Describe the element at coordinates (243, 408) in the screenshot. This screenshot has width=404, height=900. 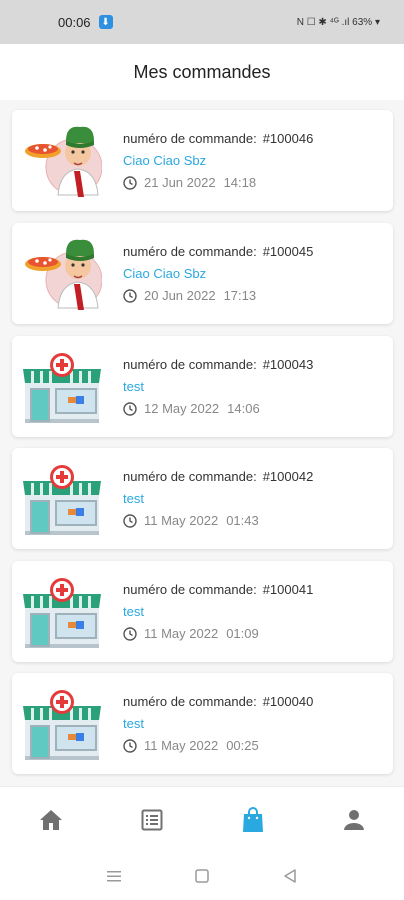
I see `order-time: 14:06` at that location.